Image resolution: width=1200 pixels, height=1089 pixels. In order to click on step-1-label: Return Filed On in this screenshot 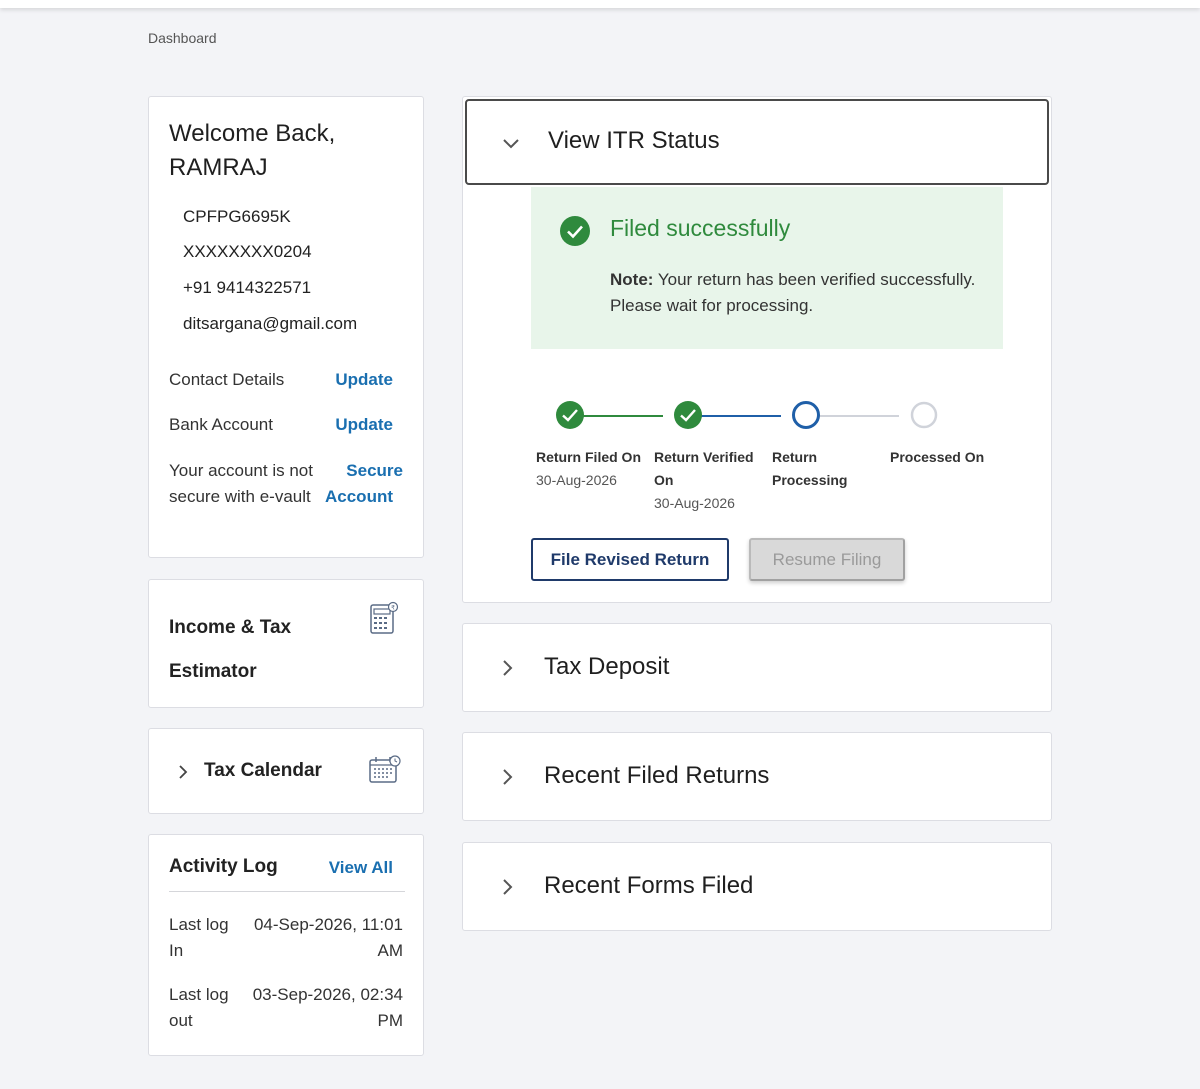, I will do `click(588, 457)`.